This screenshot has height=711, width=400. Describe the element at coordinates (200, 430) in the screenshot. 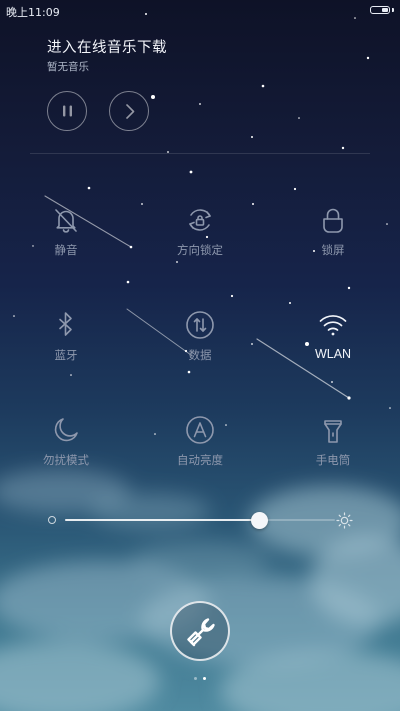

I see `auto-brightness-icon` at that location.